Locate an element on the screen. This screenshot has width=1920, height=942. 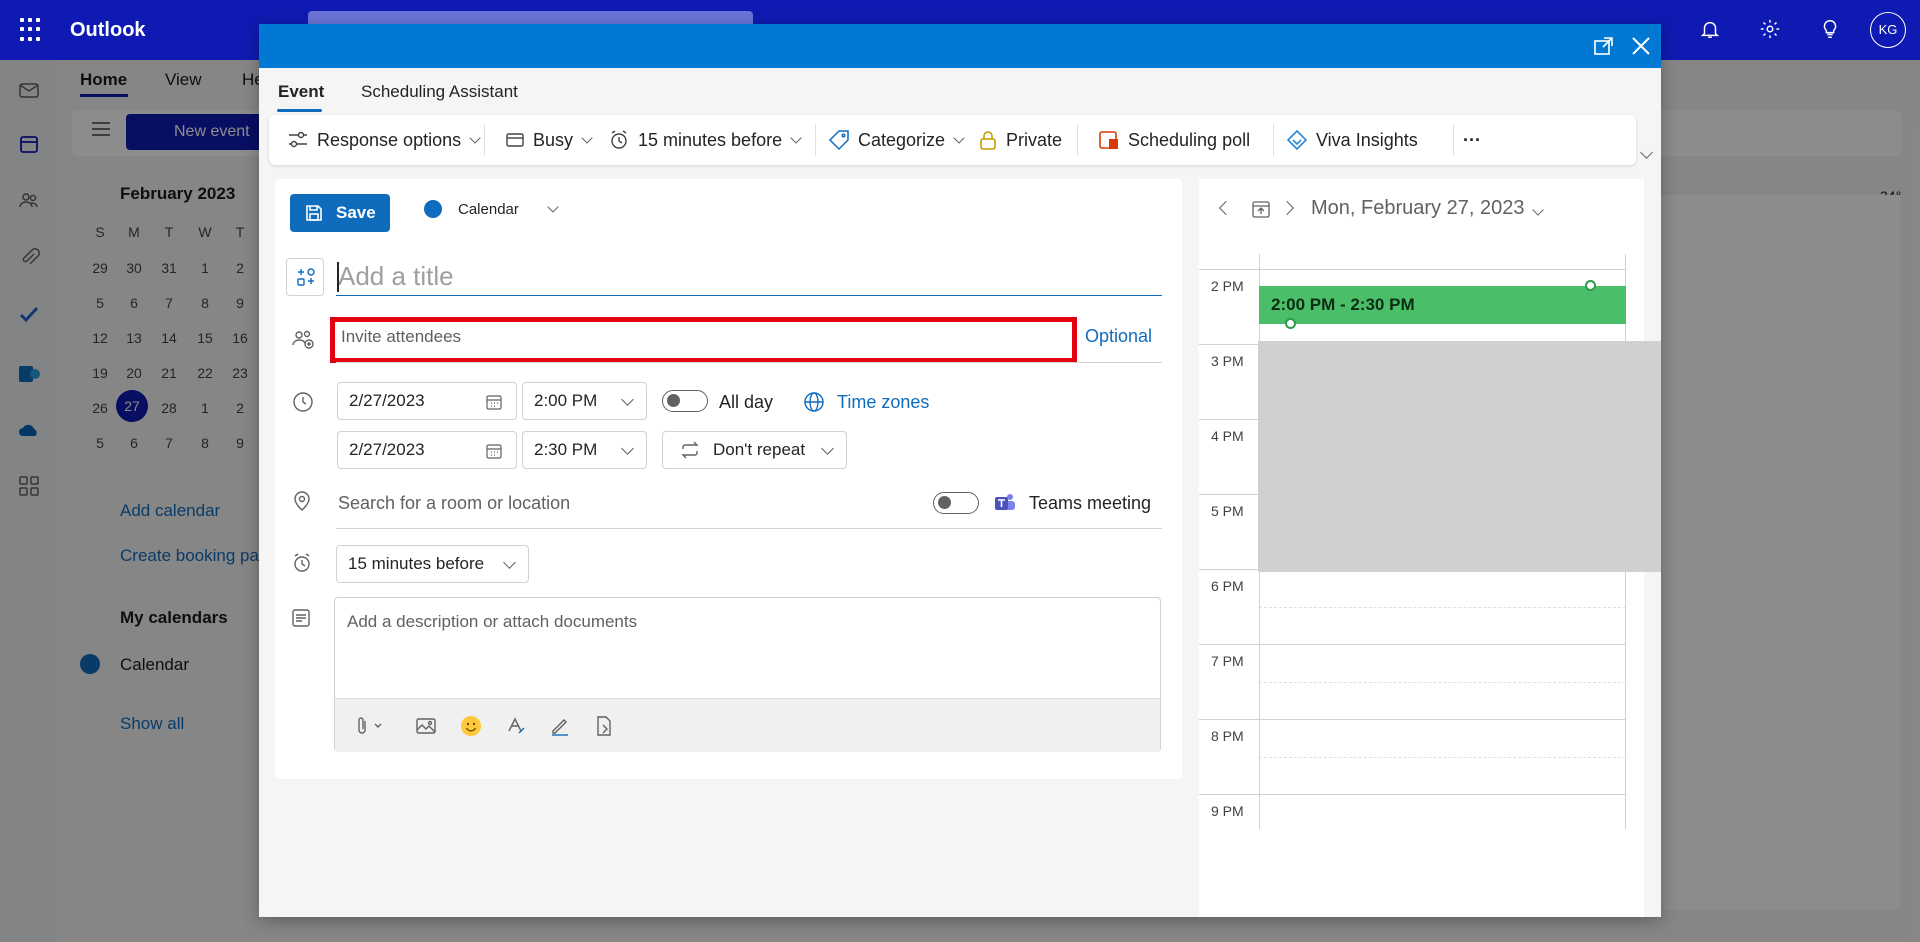
settings-icon is located at coordinates (1770, 30).